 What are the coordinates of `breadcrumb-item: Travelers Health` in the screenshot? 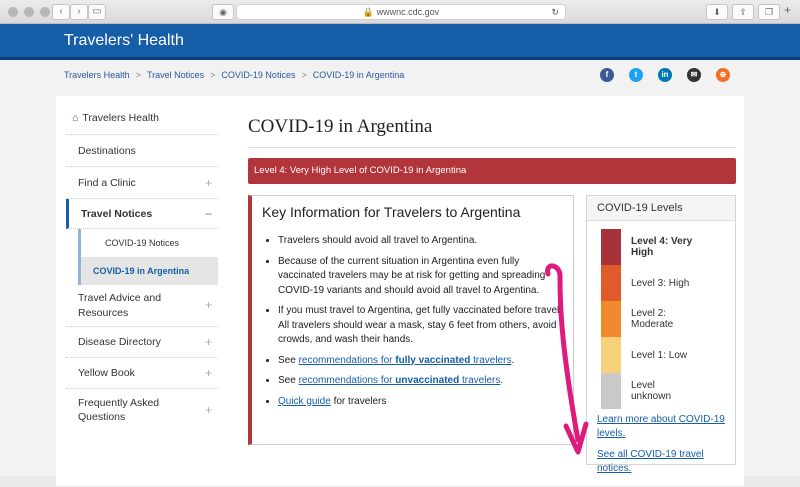 It's located at (97, 75).